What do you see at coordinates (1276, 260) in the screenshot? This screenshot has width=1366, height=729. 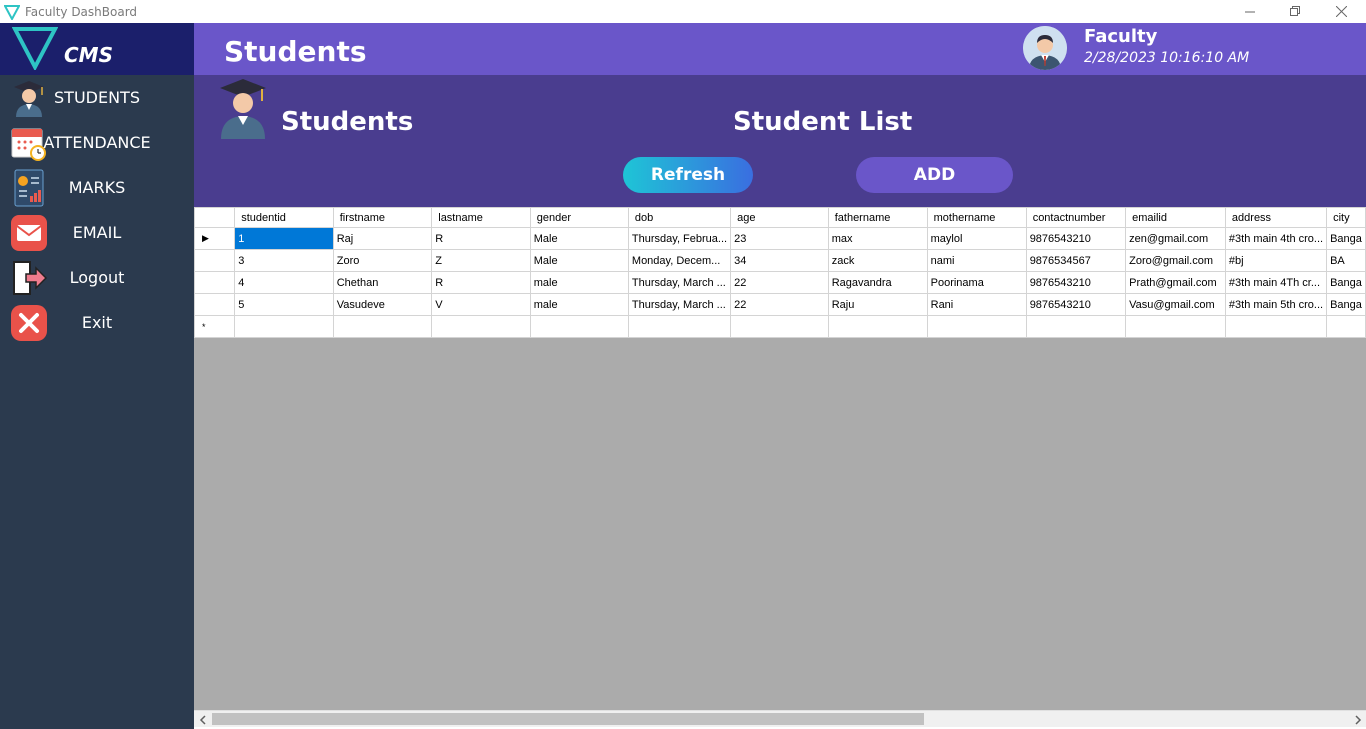 I see `table-cell: #bj` at bounding box center [1276, 260].